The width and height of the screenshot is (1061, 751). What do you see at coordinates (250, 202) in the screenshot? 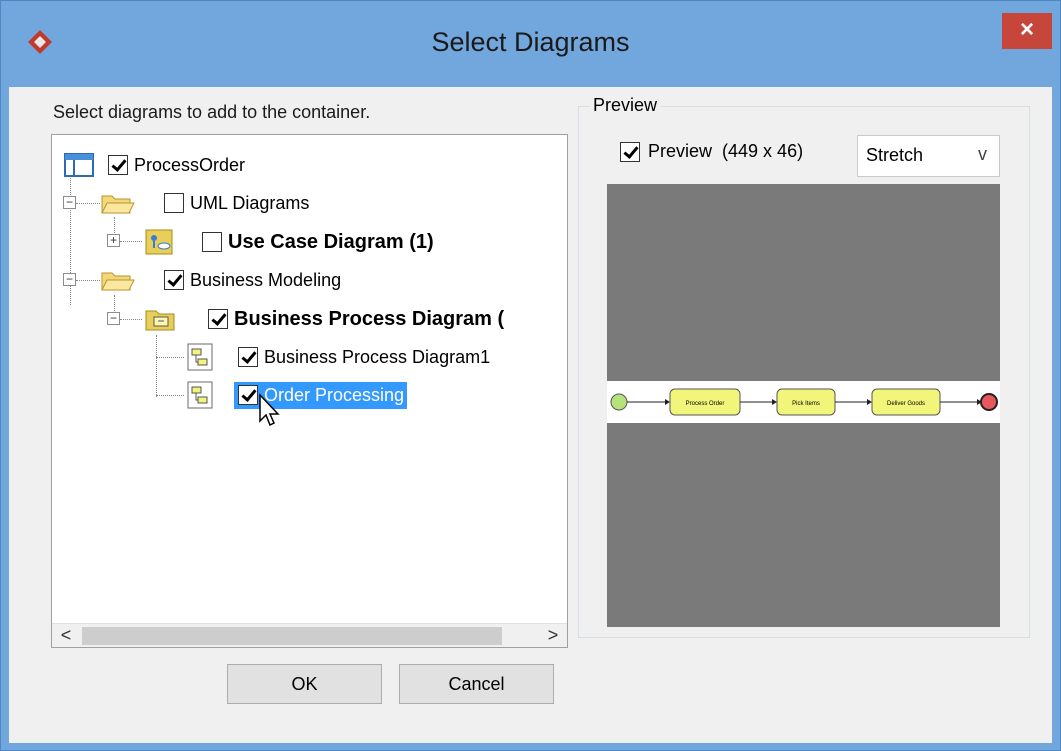
I see `tree-node-label: UML Diagrams` at bounding box center [250, 202].